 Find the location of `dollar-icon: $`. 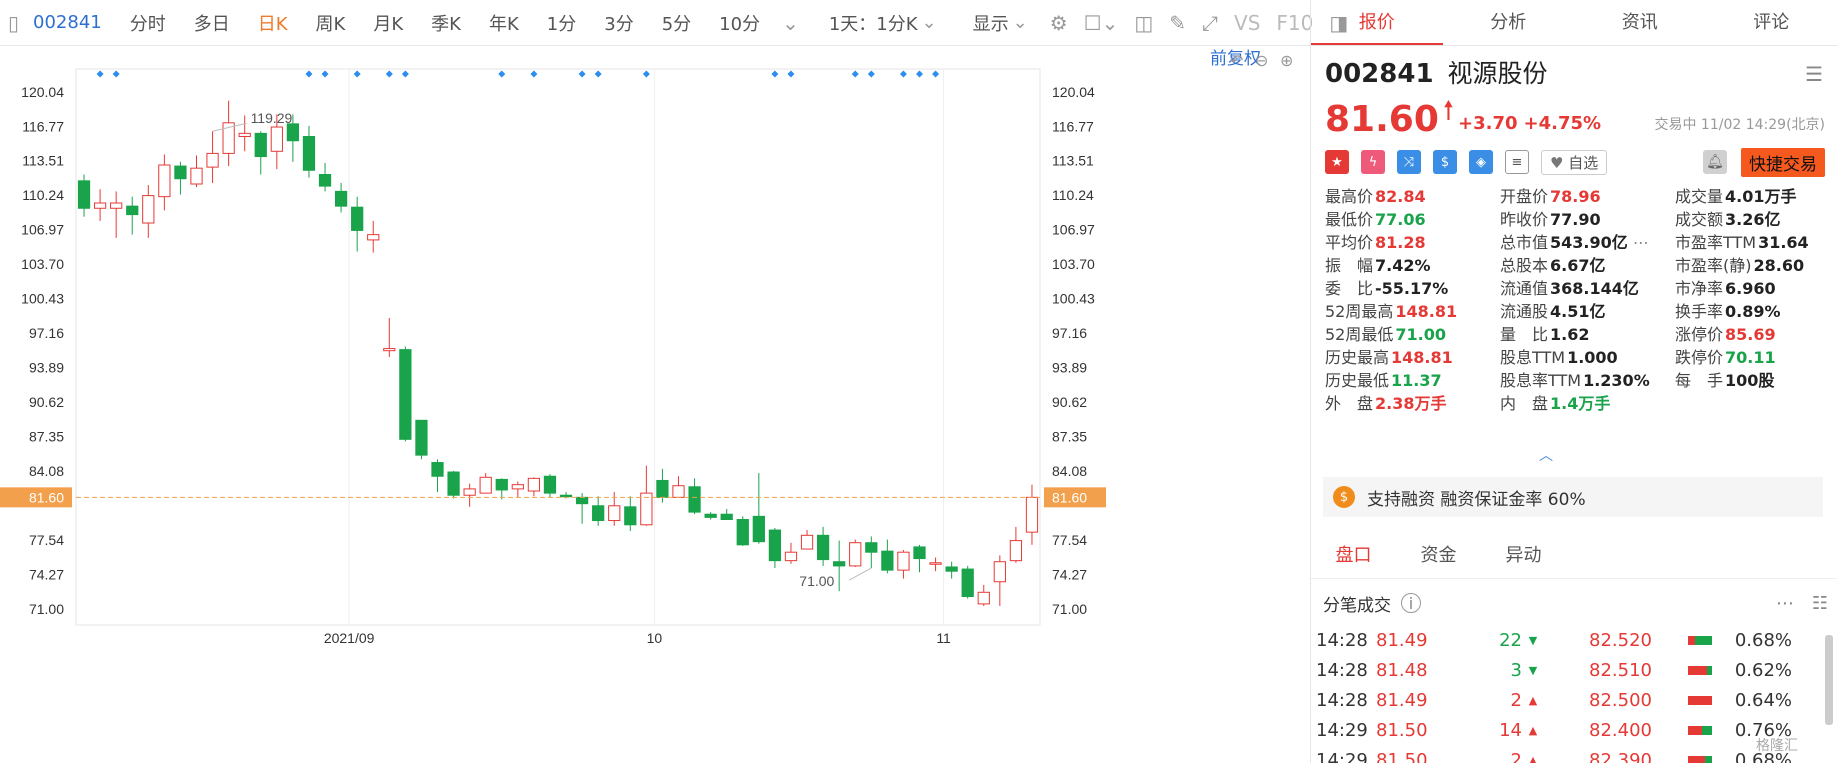

dollar-icon: $ is located at coordinates (1445, 162).